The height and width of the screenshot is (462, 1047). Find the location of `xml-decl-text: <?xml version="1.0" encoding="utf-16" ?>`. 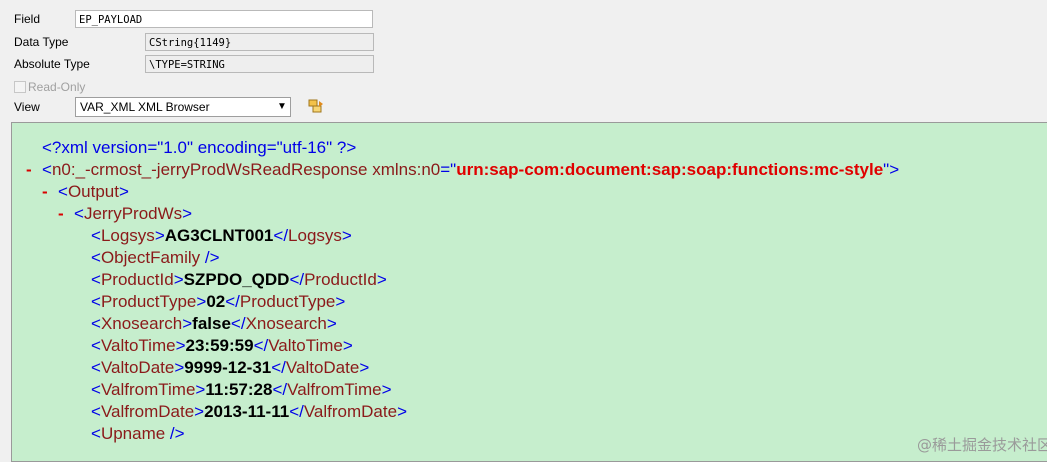

xml-decl-text: <?xml version="1.0" encoding="utf-16" ?> is located at coordinates (199, 147).